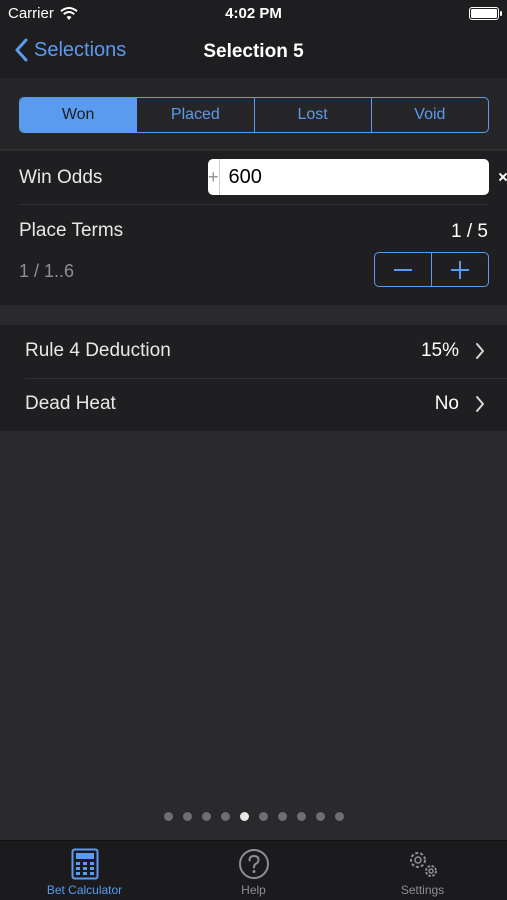  Describe the element at coordinates (79, 115) in the screenshot. I see `segment-won: Won` at that location.